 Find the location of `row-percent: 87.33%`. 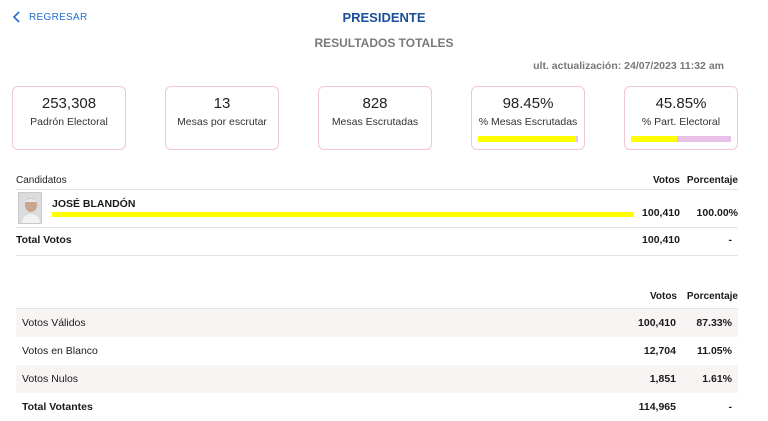

row-percent: 87.33% is located at coordinates (714, 323).